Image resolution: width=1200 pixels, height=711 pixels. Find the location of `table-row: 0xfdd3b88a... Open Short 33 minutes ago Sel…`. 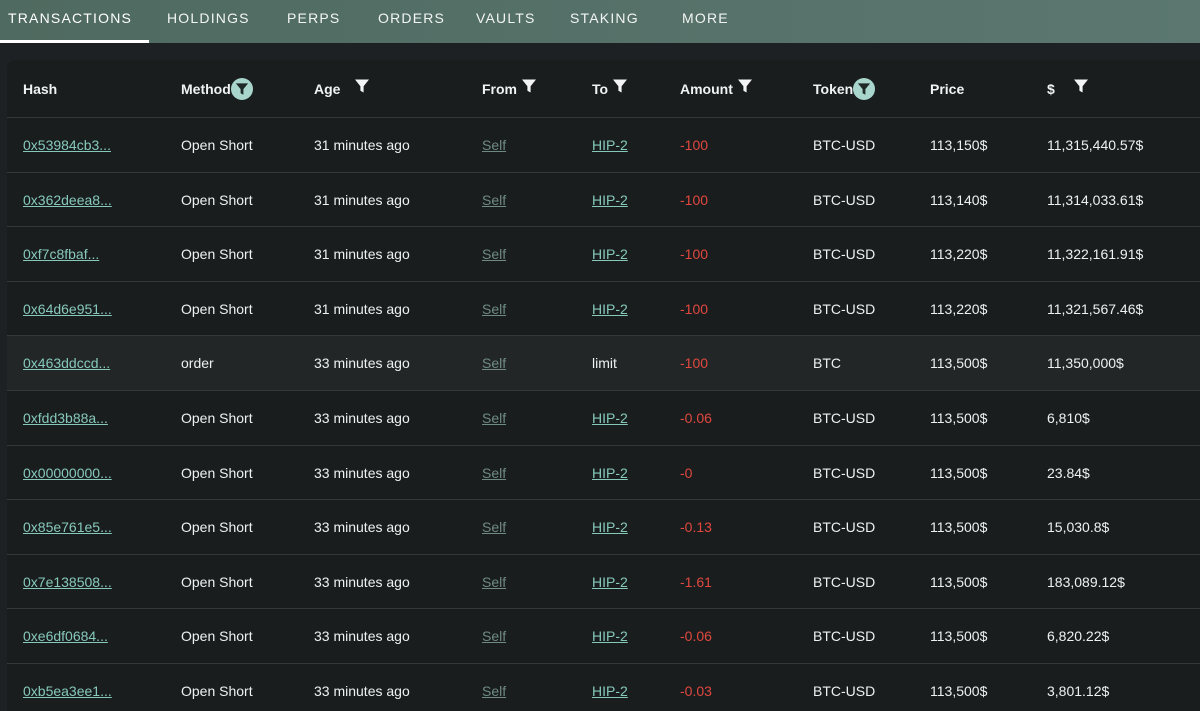

table-row: 0xfdd3b88a... Open Short 33 minutes ago Sel… is located at coordinates (603, 418).